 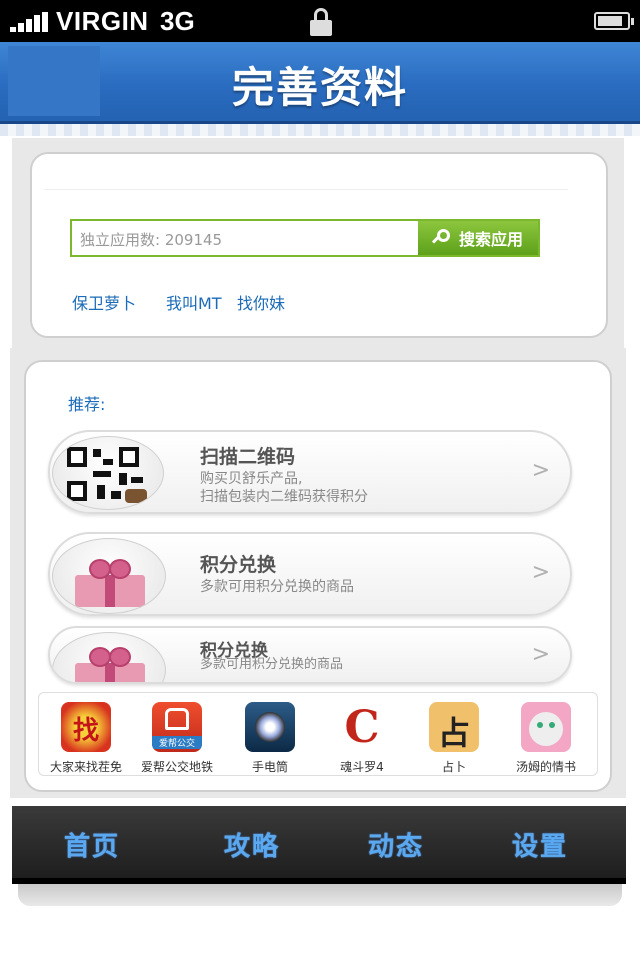 I want to click on search-button: 搜索应用, so click(x=478, y=238).